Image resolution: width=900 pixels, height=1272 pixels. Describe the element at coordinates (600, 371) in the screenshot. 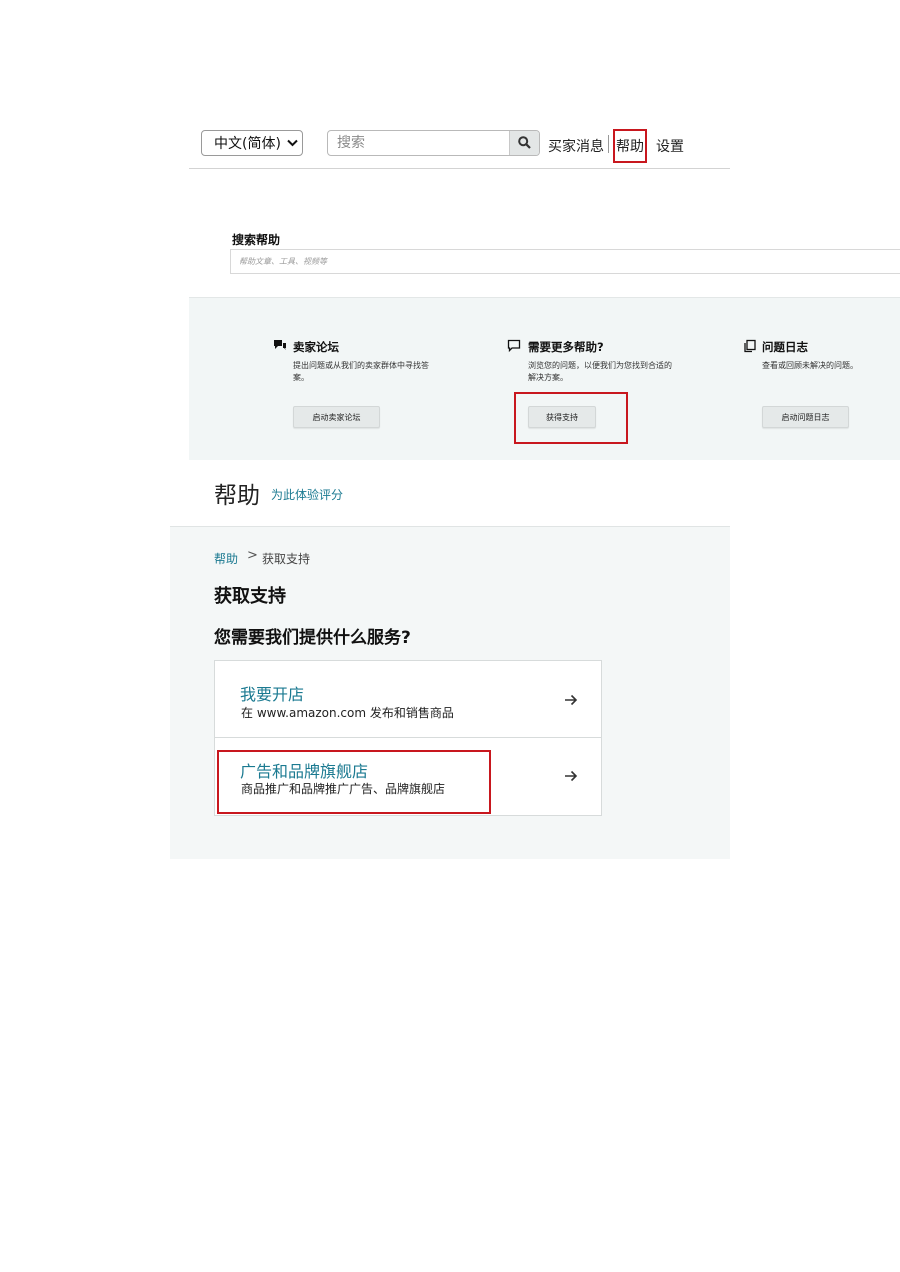

I see `card-more-help-description: 浏览您的问题，以便我们为您找到合适的解决方案。` at that location.